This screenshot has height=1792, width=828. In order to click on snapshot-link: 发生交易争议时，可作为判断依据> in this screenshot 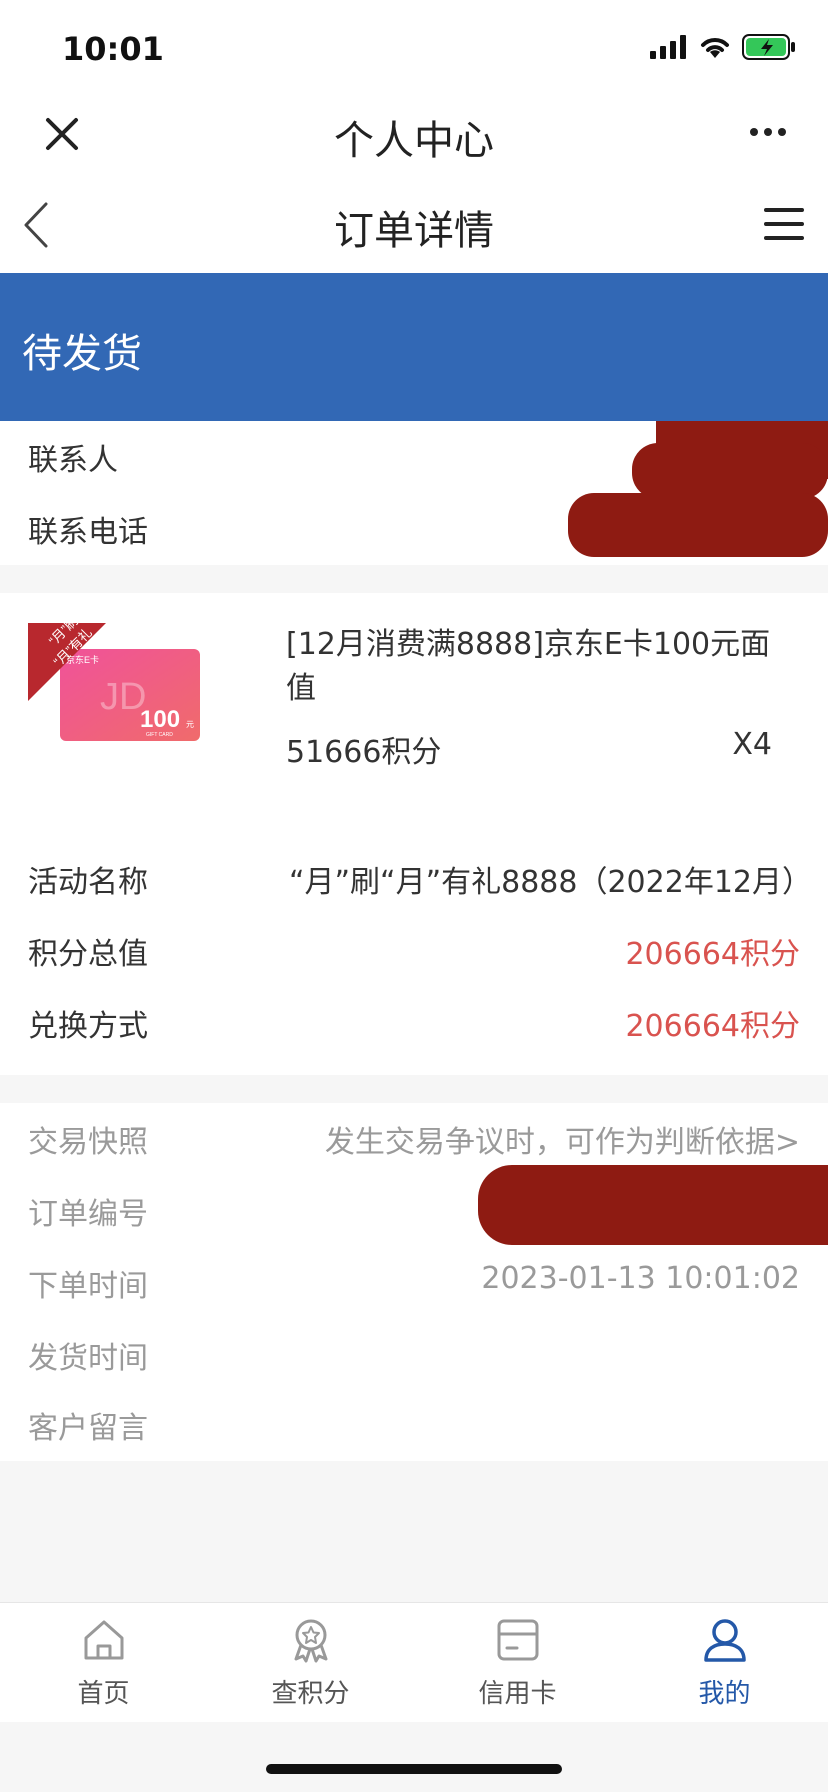, I will do `click(562, 1139)`.